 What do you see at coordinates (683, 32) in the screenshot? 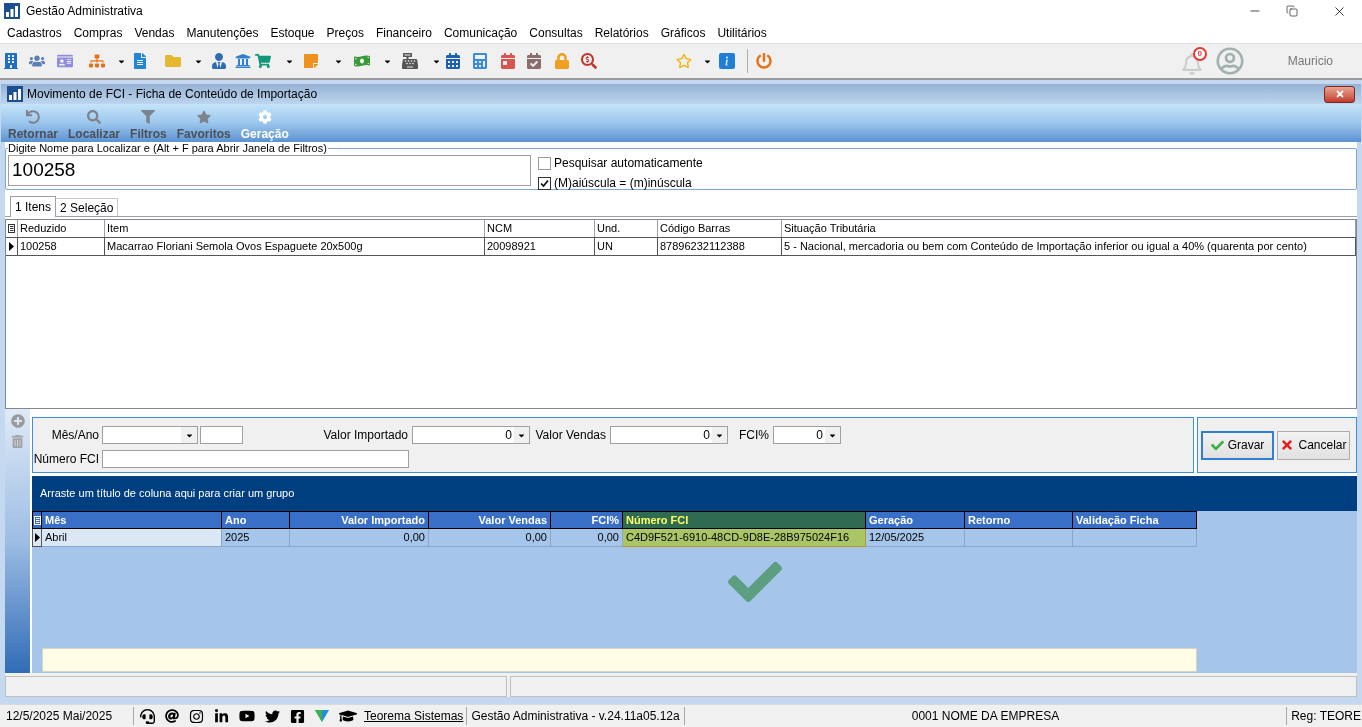
I see `menu-item: Gráficos` at bounding box center [683, 32].